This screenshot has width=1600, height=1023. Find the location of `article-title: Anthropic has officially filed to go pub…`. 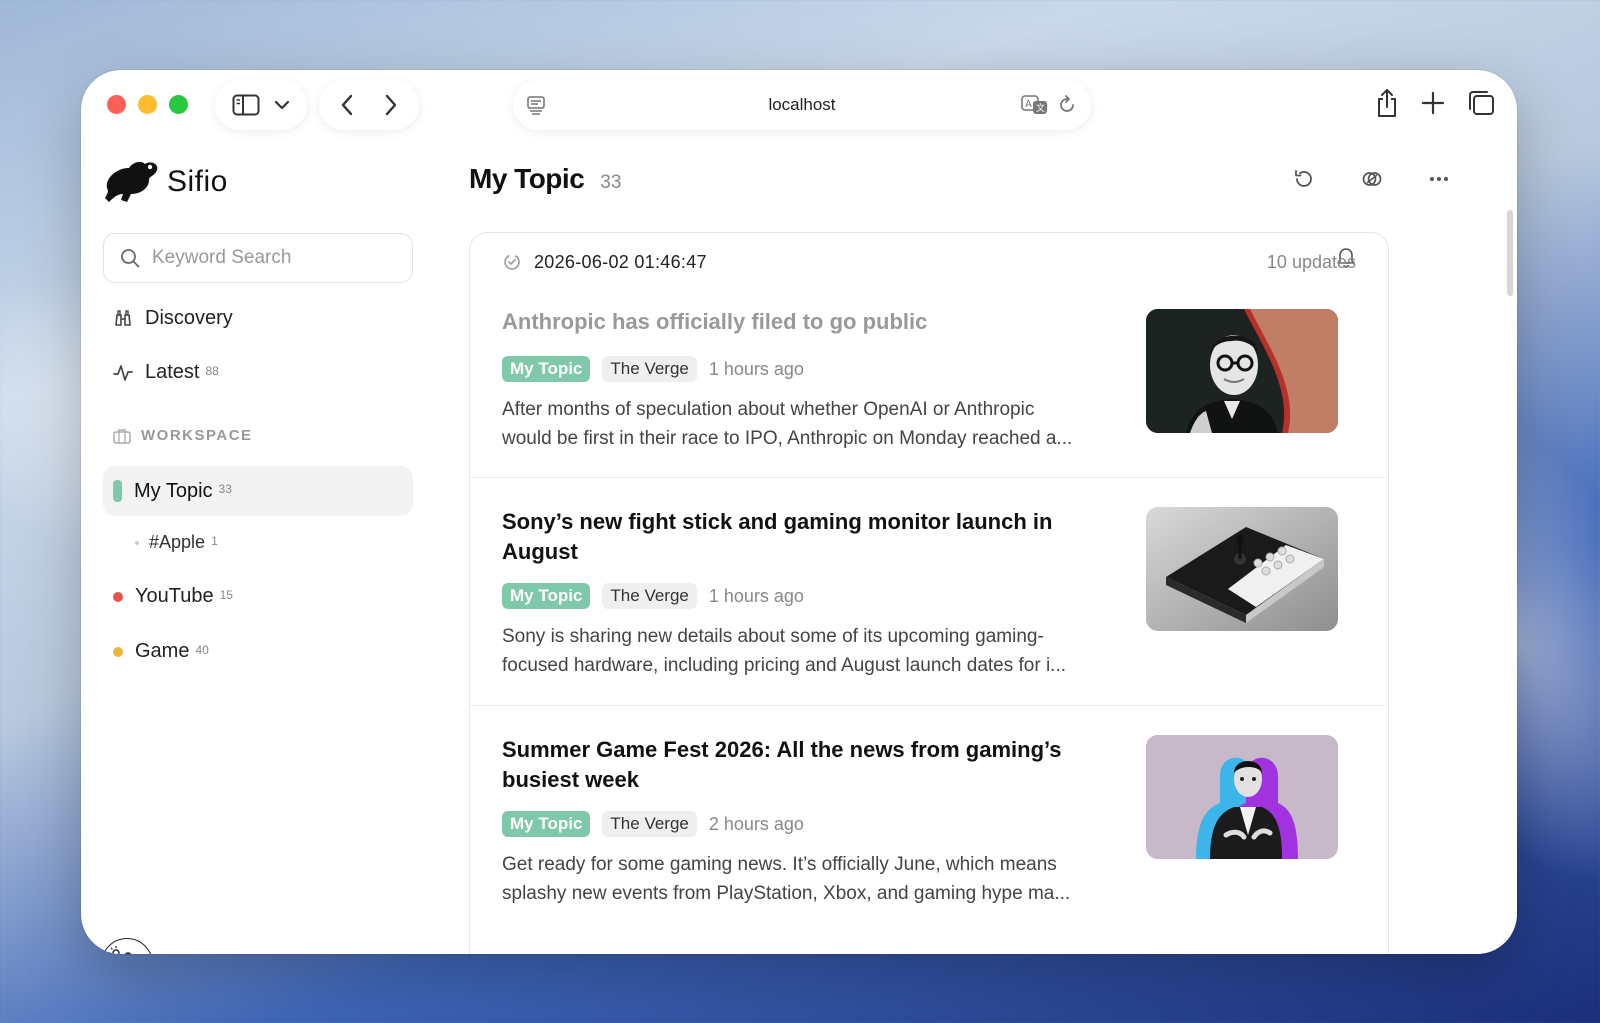

article-title: Anthropic has officially filed to go pub… is located at coordinates (797, 322).